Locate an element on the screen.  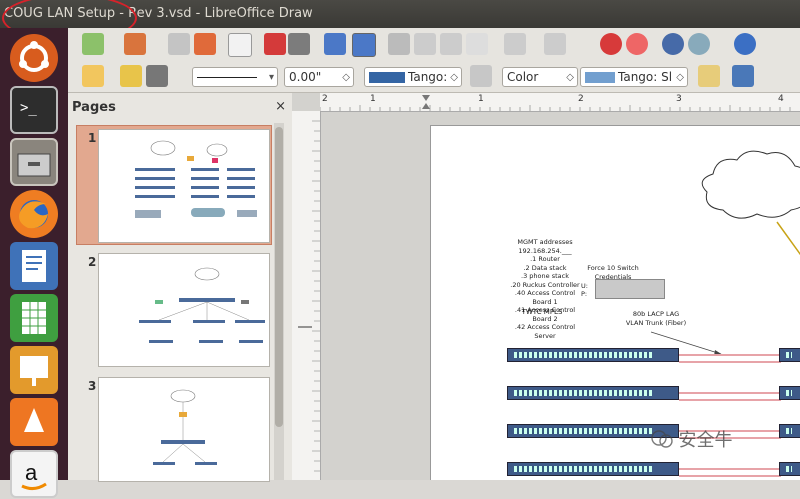
navigator-icon is located at coordinates (673, 44).